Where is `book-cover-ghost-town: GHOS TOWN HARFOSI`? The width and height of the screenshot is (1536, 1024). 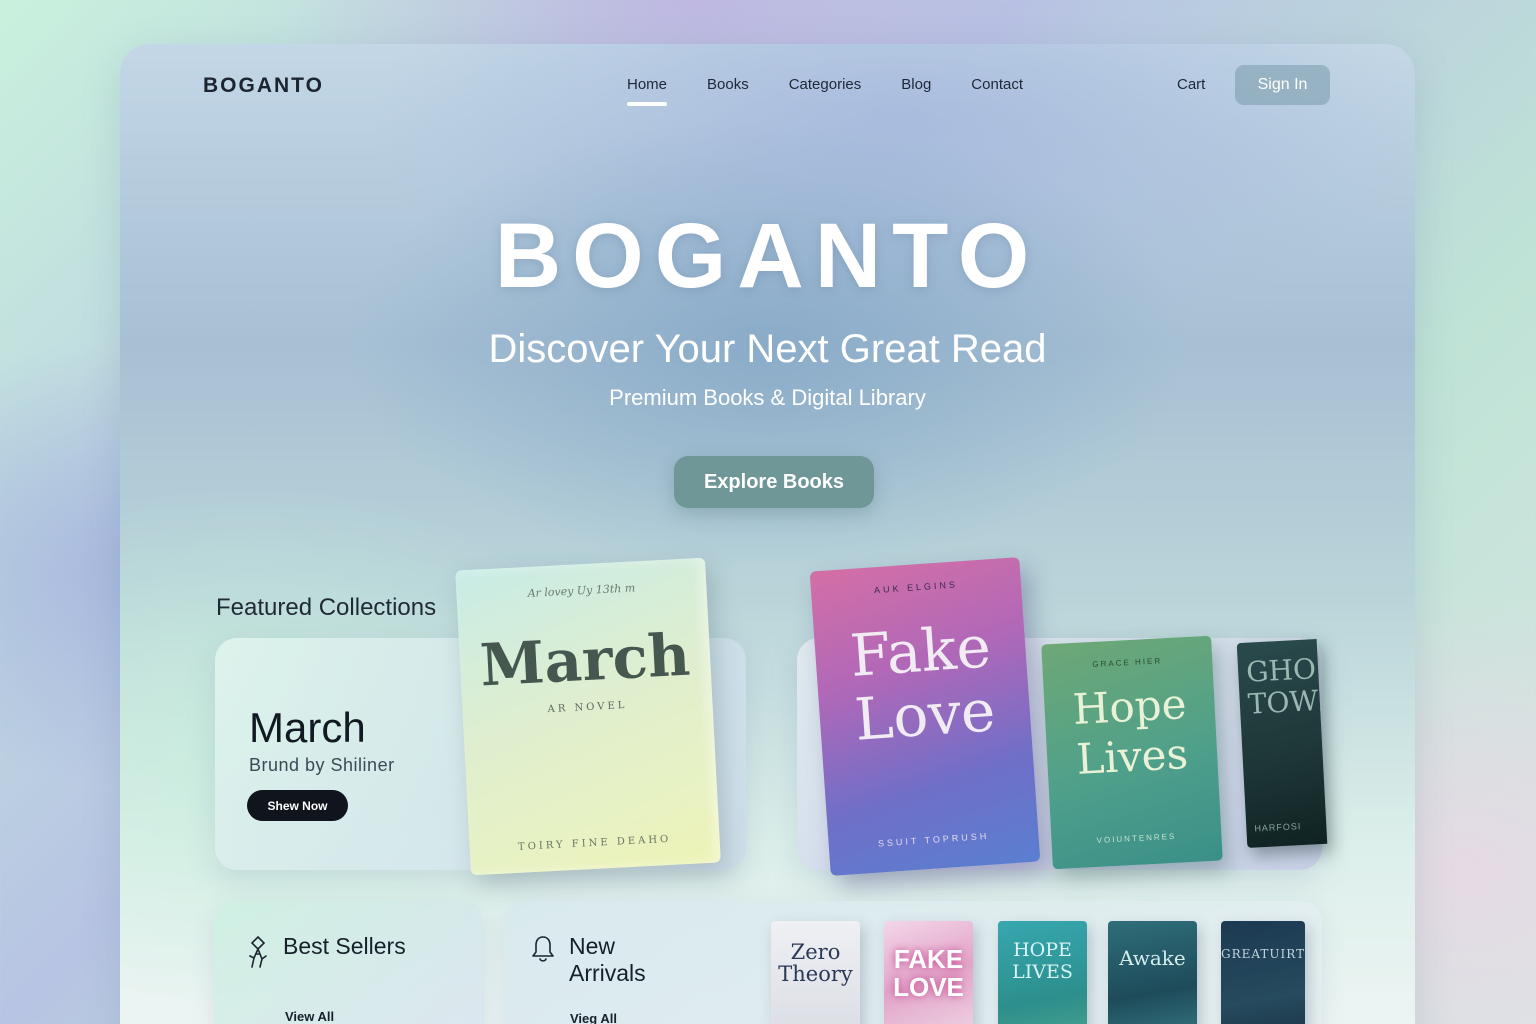
book-cover-ghost-town: GHOS TOWN HARFOSI is located at coordinates (1282, 743).